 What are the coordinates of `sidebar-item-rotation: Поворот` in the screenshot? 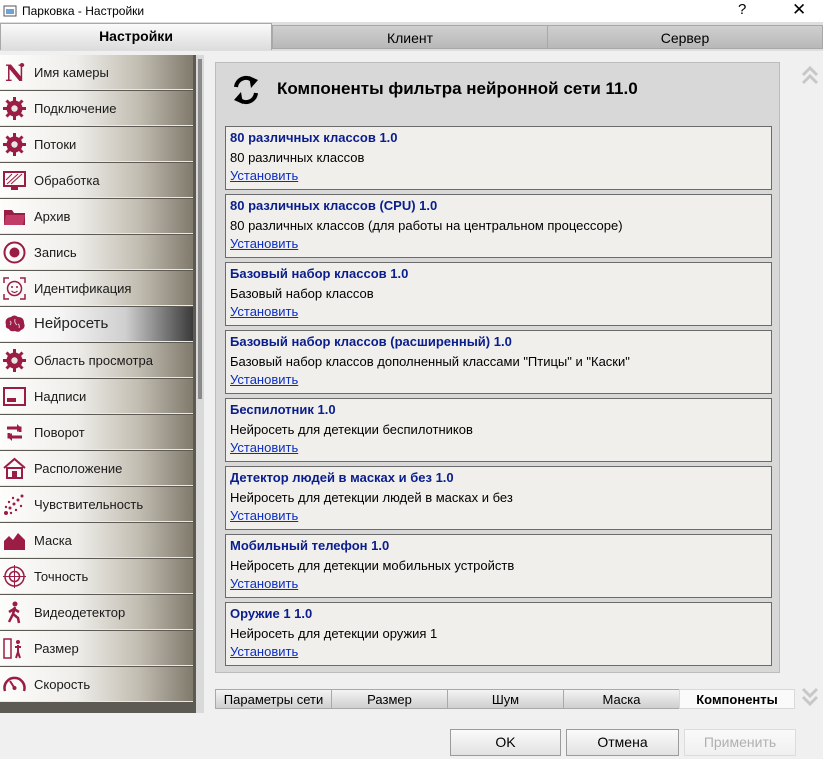 It's located at (96, 432).